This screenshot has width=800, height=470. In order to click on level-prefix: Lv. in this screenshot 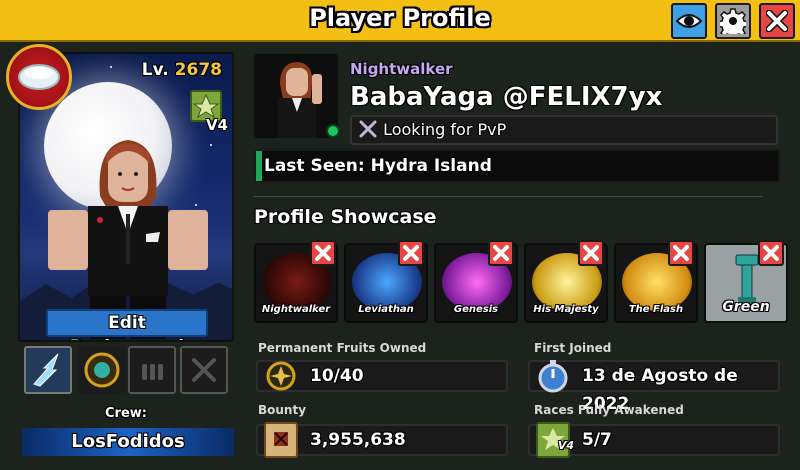, I will do `click(155, 70)`.